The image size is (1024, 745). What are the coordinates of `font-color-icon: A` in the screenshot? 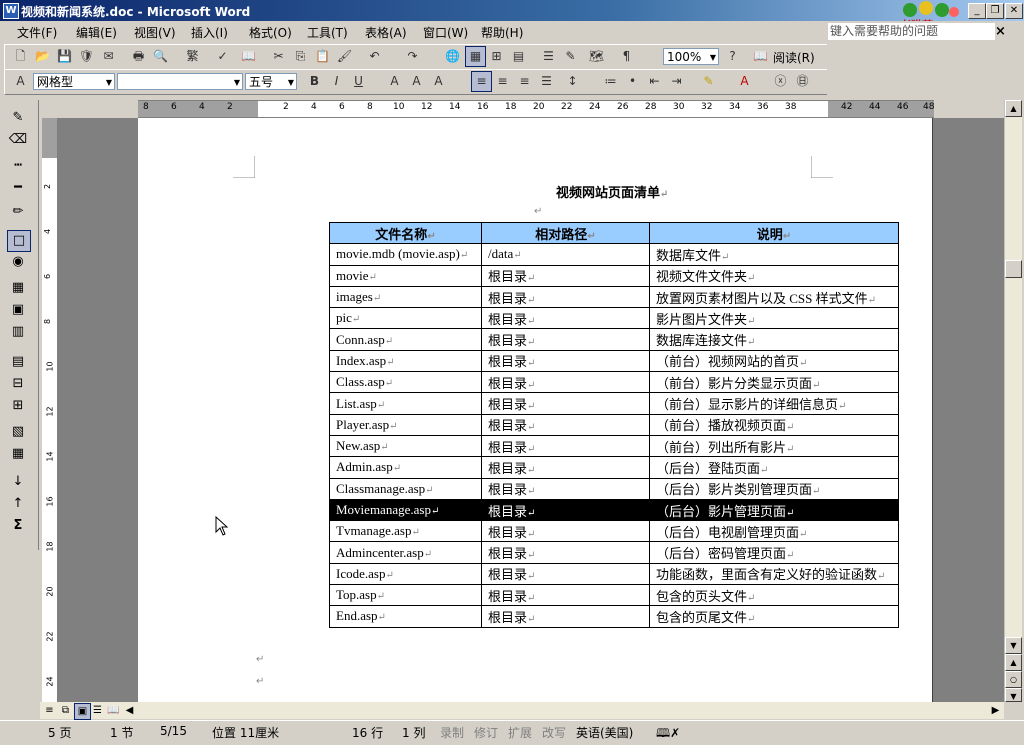 It's located at (744, 81).